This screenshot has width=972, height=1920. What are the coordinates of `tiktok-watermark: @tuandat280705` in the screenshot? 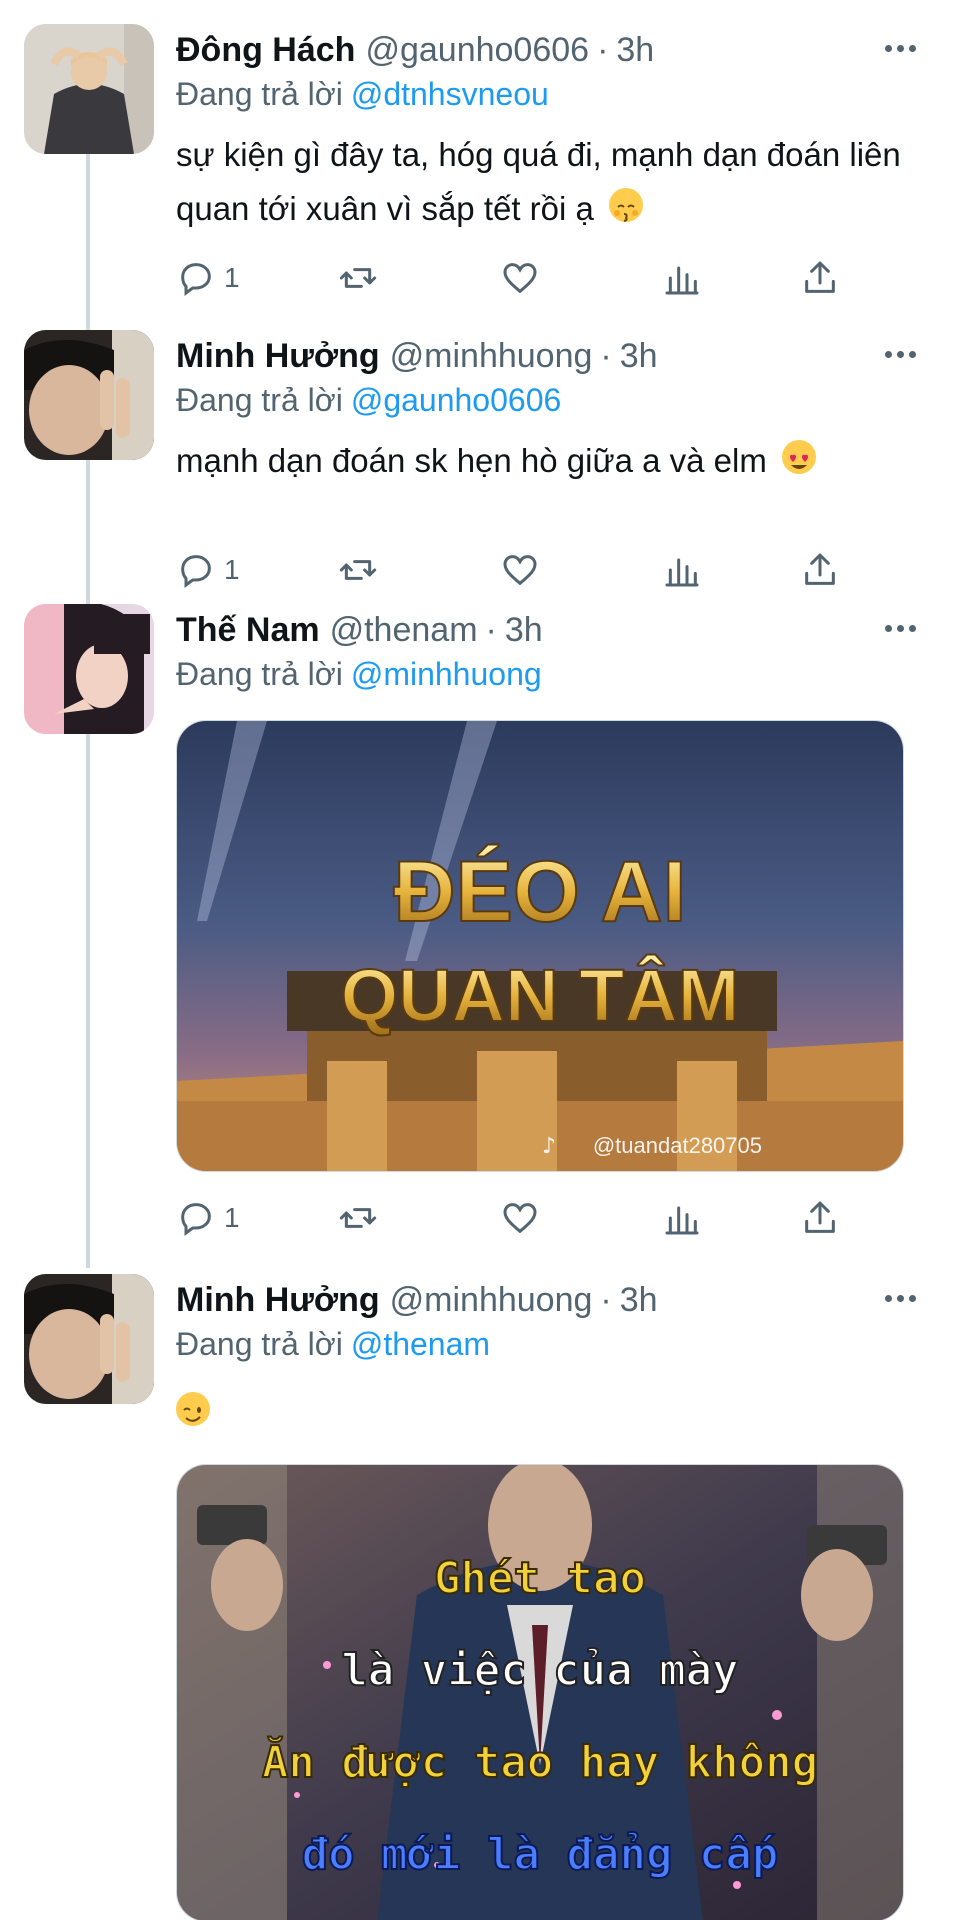 It's located at (677, 1145).